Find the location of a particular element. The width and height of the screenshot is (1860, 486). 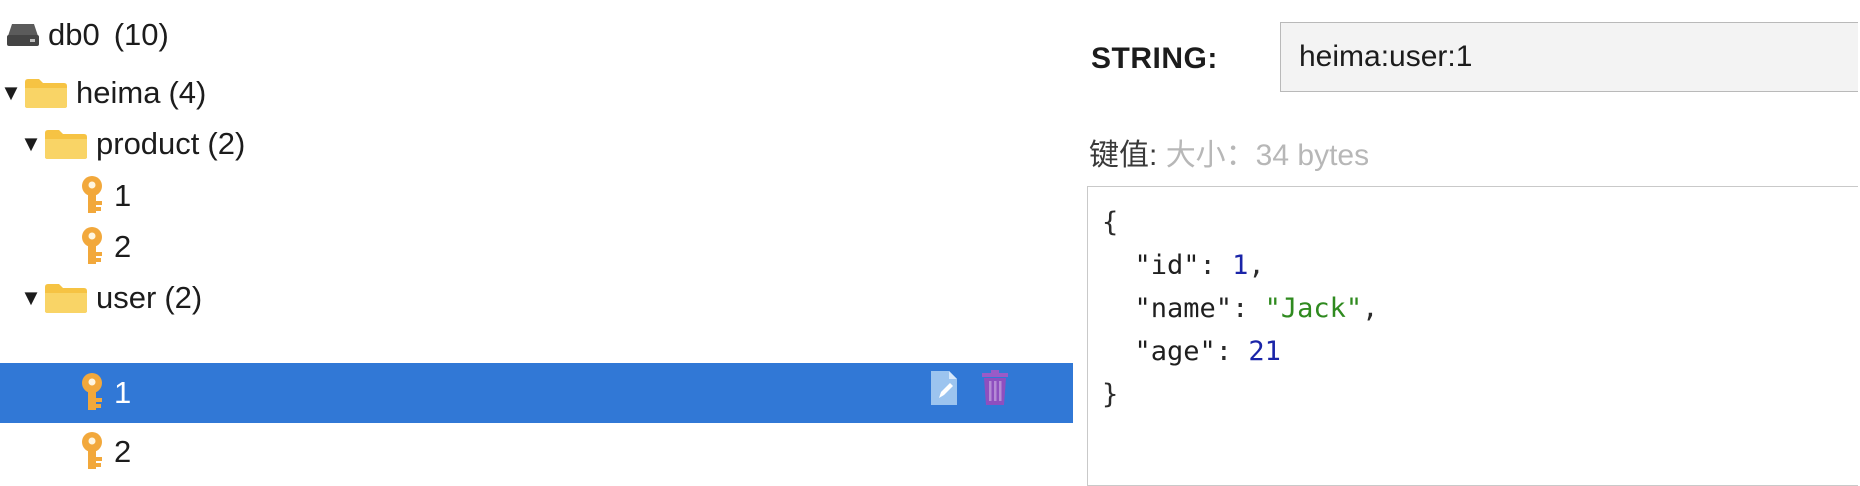

tree-key-product-1: 1 is located at coordinates (536, 196).